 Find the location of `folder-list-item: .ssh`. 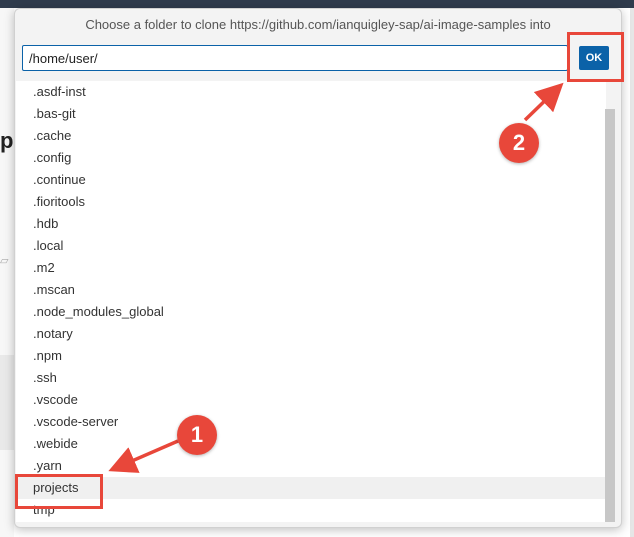

folder-list-item: .ssh is located at coordinates (311, 378).